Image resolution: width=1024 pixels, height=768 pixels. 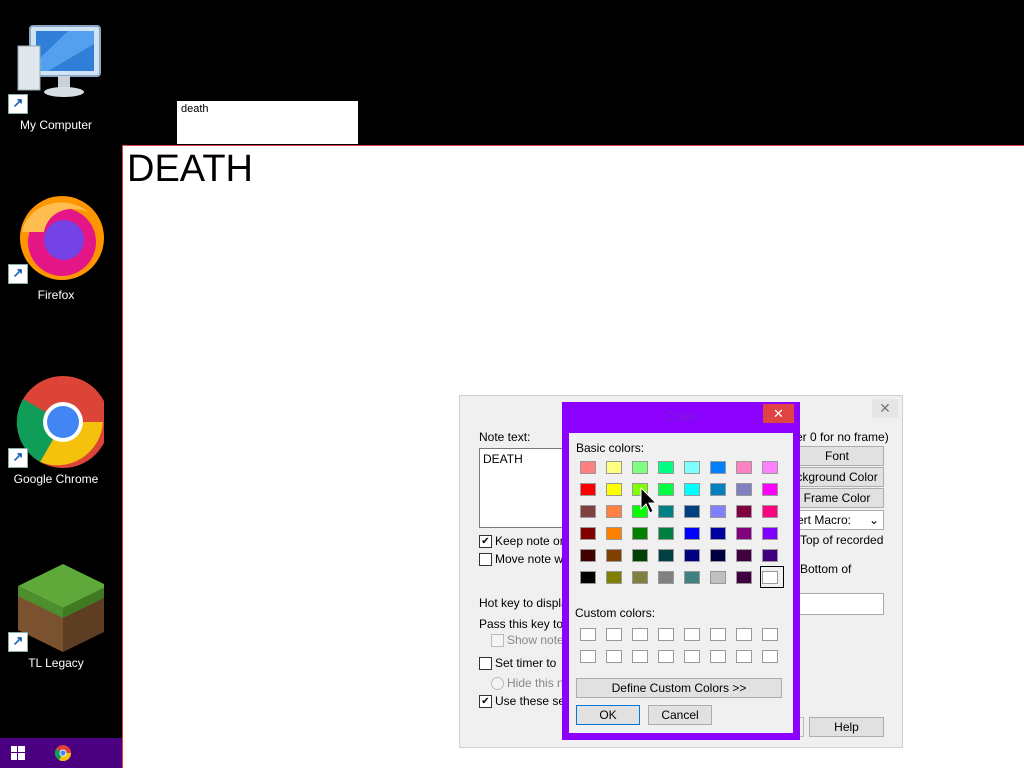 I want to click on bottom-of-label: Bottom of, so click(x=826, y=569).